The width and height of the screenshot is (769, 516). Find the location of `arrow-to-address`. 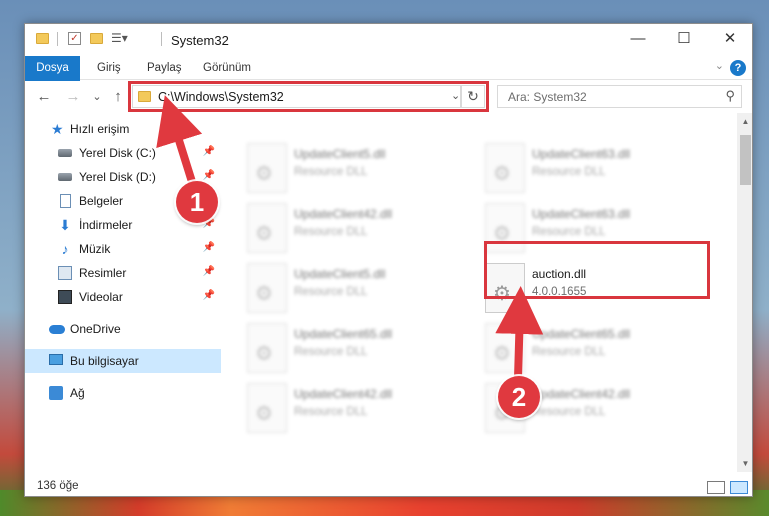

arrow-to-address is located at coordinates (179, 142).